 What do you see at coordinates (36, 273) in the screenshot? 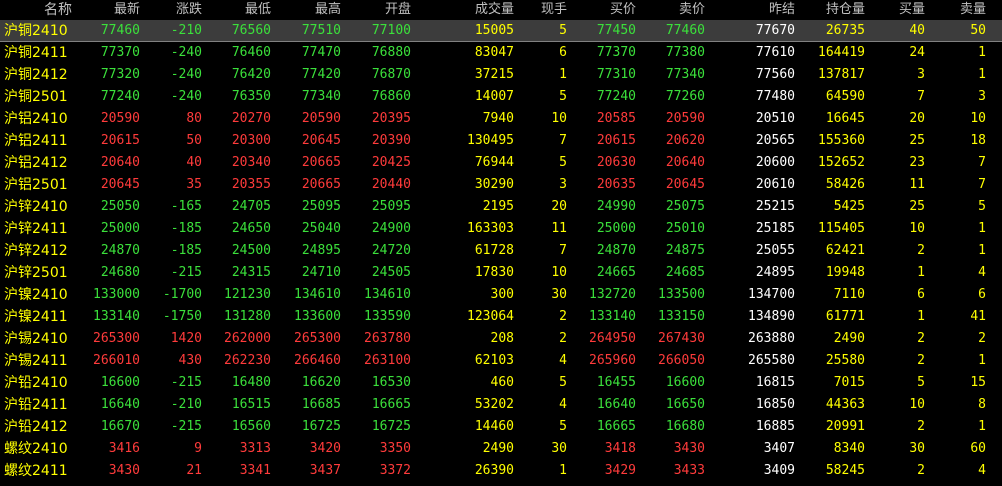
I see `cell-name: 沪锌2501` at bounding box center [36, 273].